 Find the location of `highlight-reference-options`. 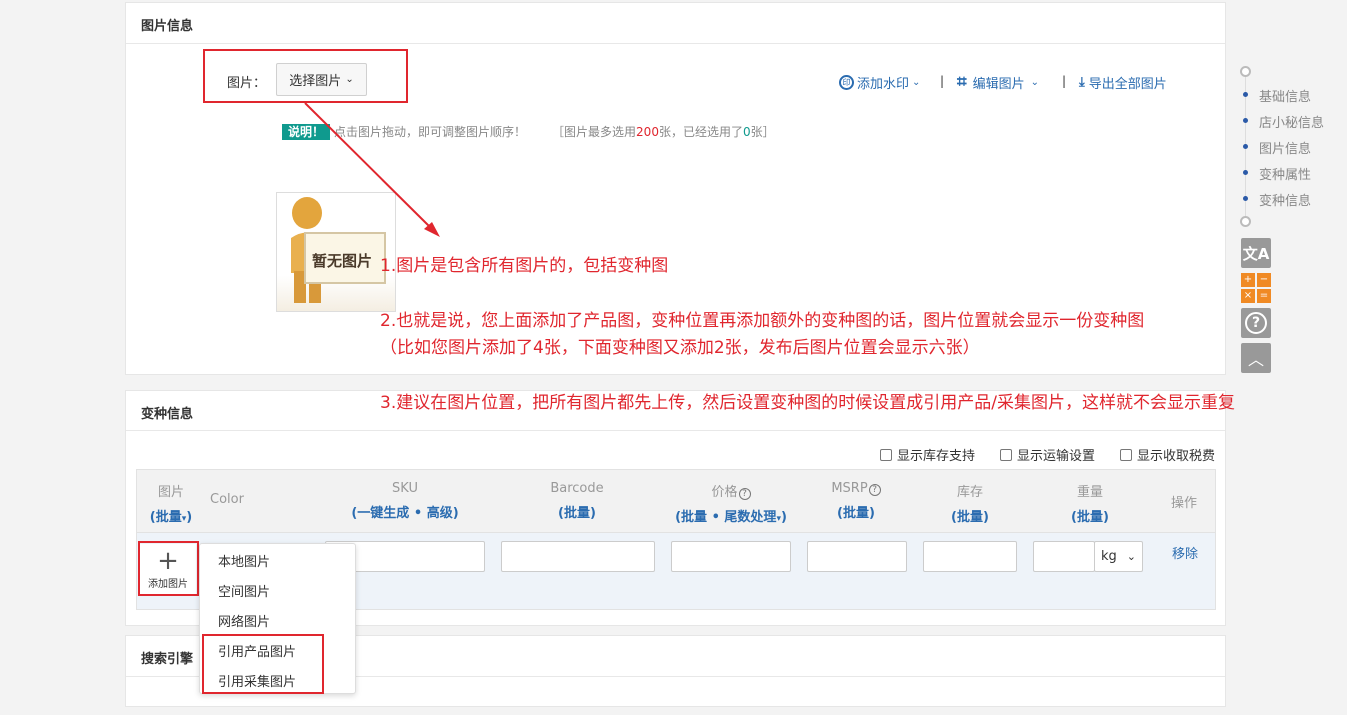

highlight-reference-options is located at coordinates (263, 664).